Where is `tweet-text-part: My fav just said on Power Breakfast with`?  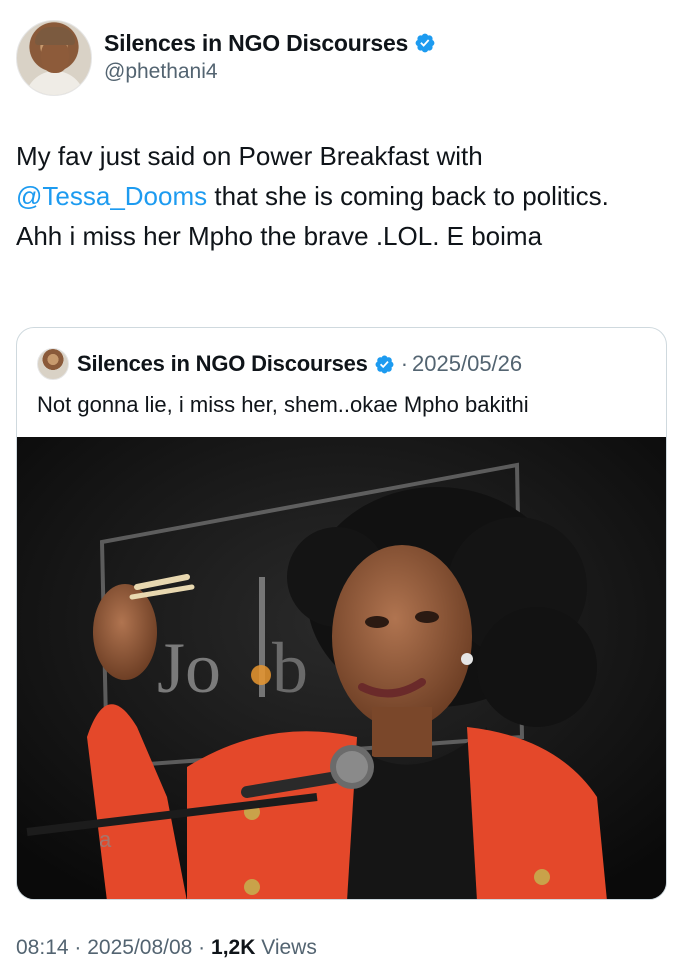
tweet-text-part: My fav just said on Power Breakfast with is located at coordinates (249, 156).